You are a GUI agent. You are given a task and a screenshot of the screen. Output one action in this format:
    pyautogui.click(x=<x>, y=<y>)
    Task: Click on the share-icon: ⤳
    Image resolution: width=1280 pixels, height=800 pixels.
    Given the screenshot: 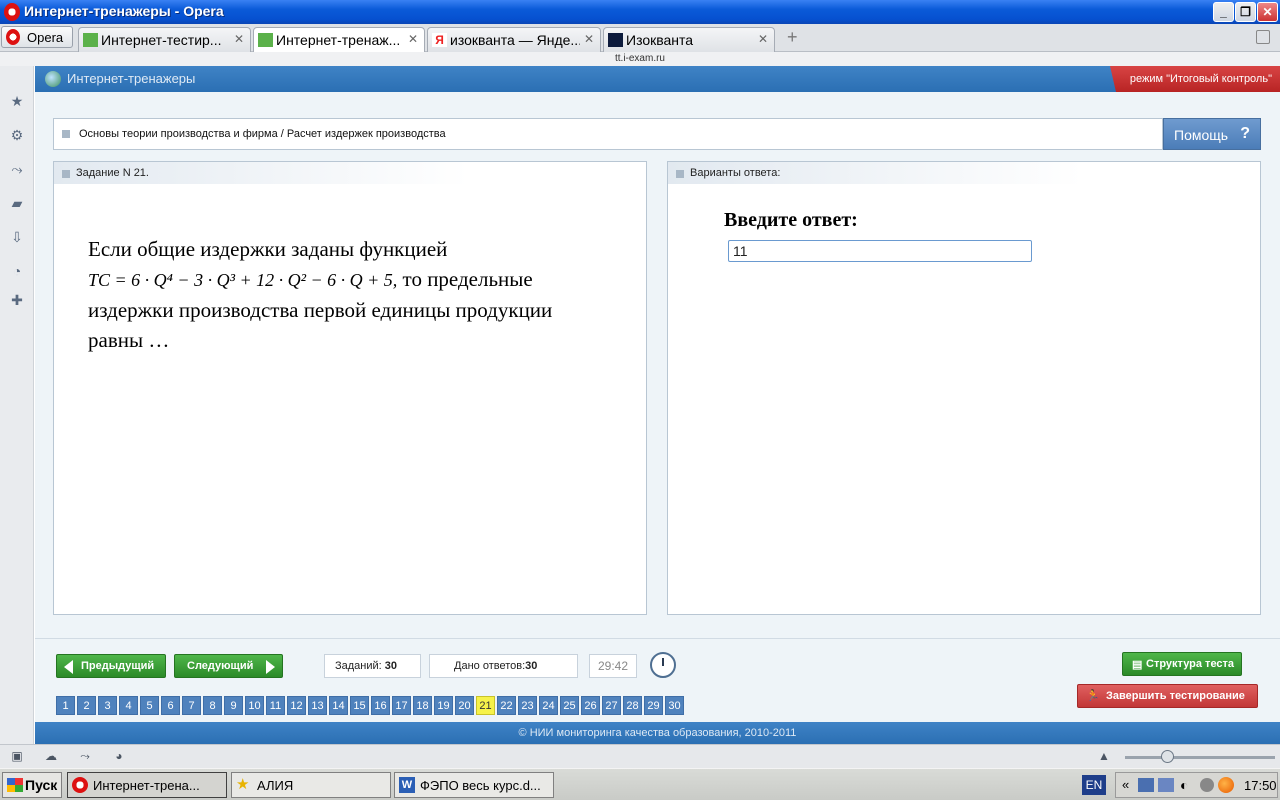 What is the action you would take?
    pyautogui.click(x=17, y=169)
    